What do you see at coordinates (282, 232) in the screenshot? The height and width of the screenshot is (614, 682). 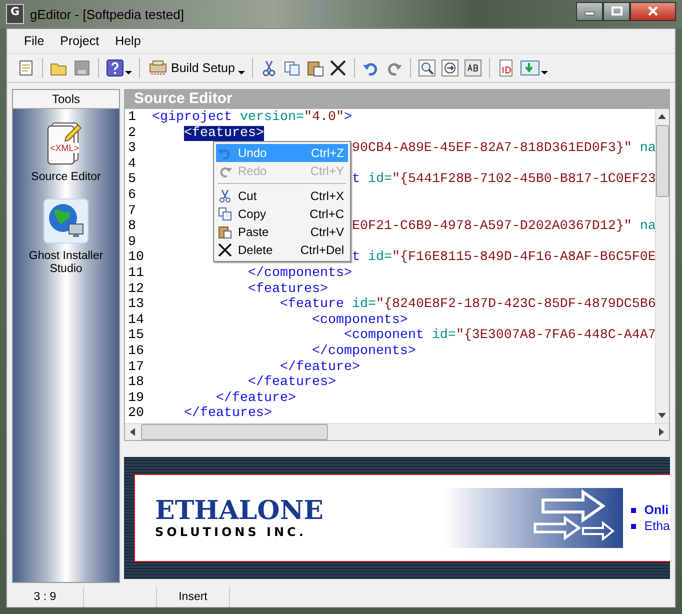 I see `context-menu-item: Paste Ctrl+V` at bounding box center [282, 232].